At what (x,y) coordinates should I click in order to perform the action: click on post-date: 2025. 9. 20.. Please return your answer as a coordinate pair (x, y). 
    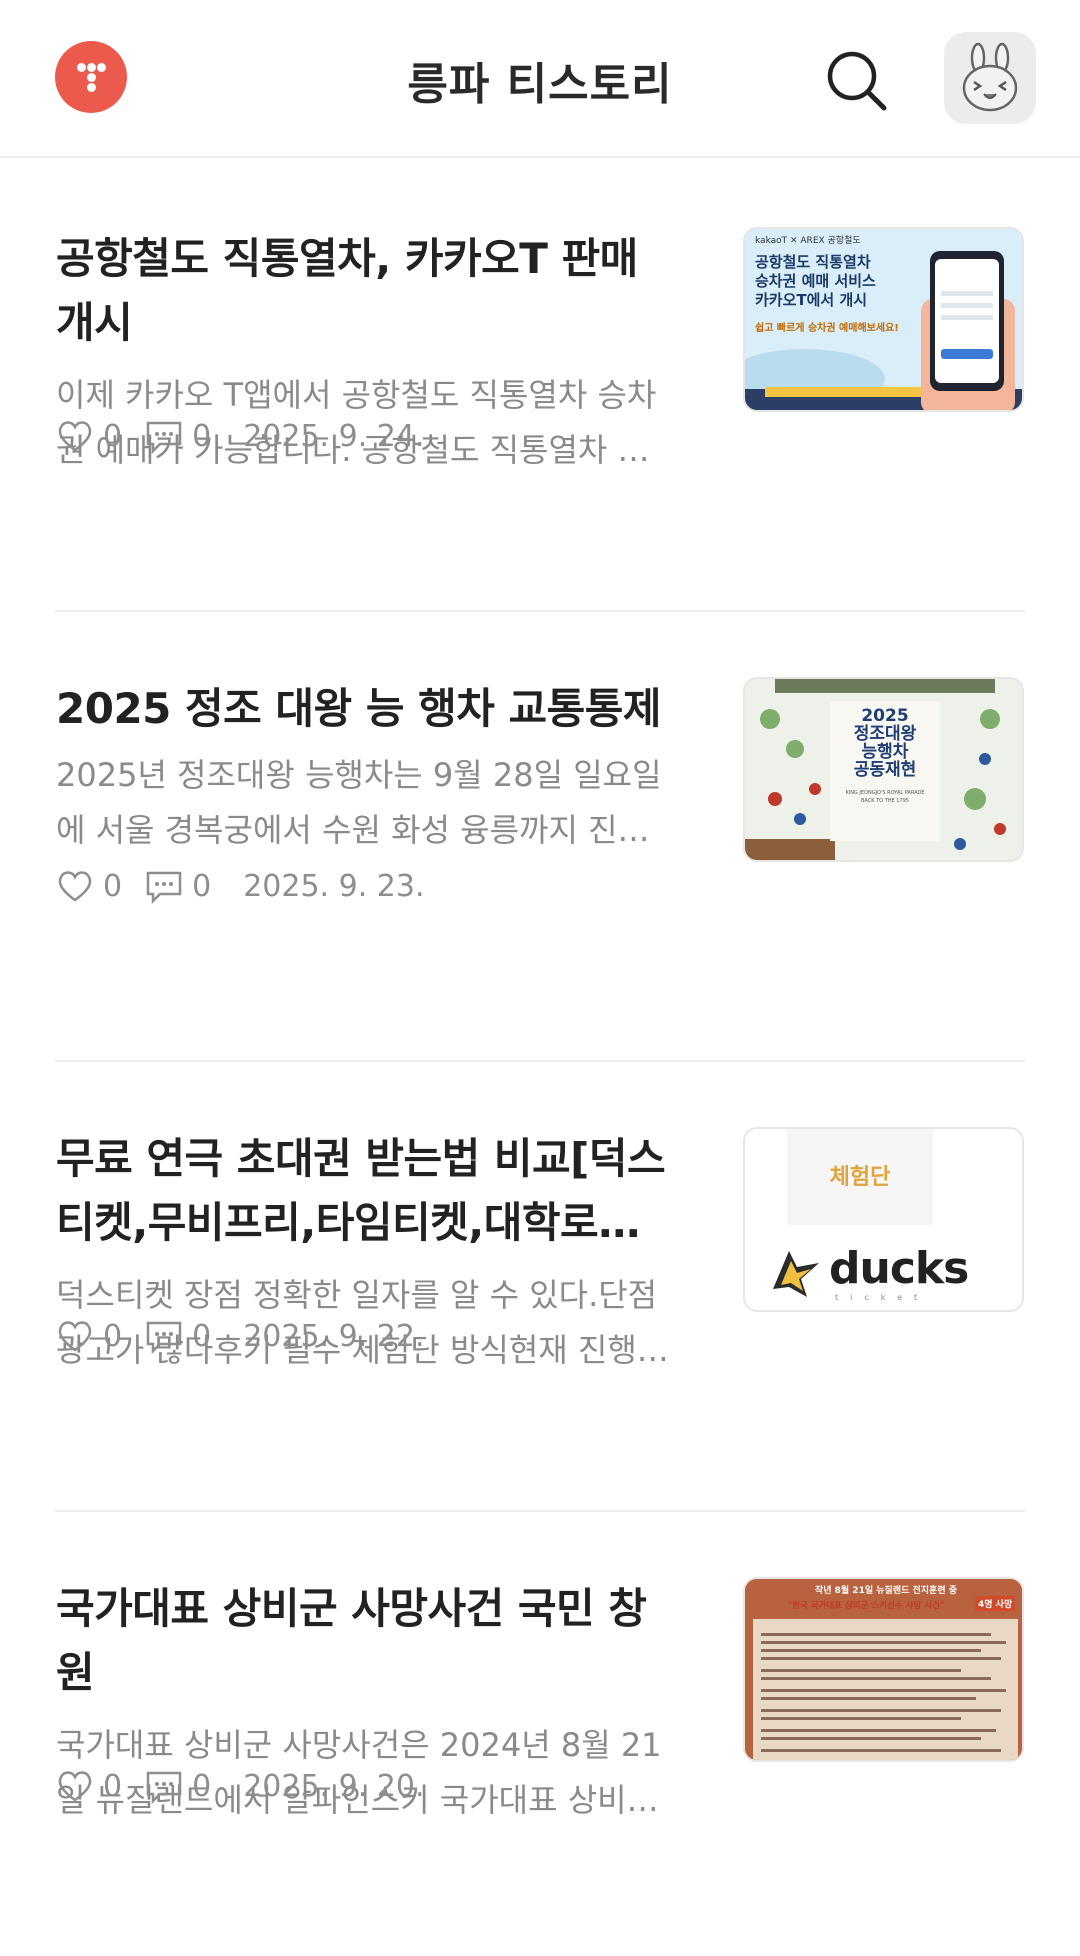
    Looking at the image, I should click on (334, 1786).